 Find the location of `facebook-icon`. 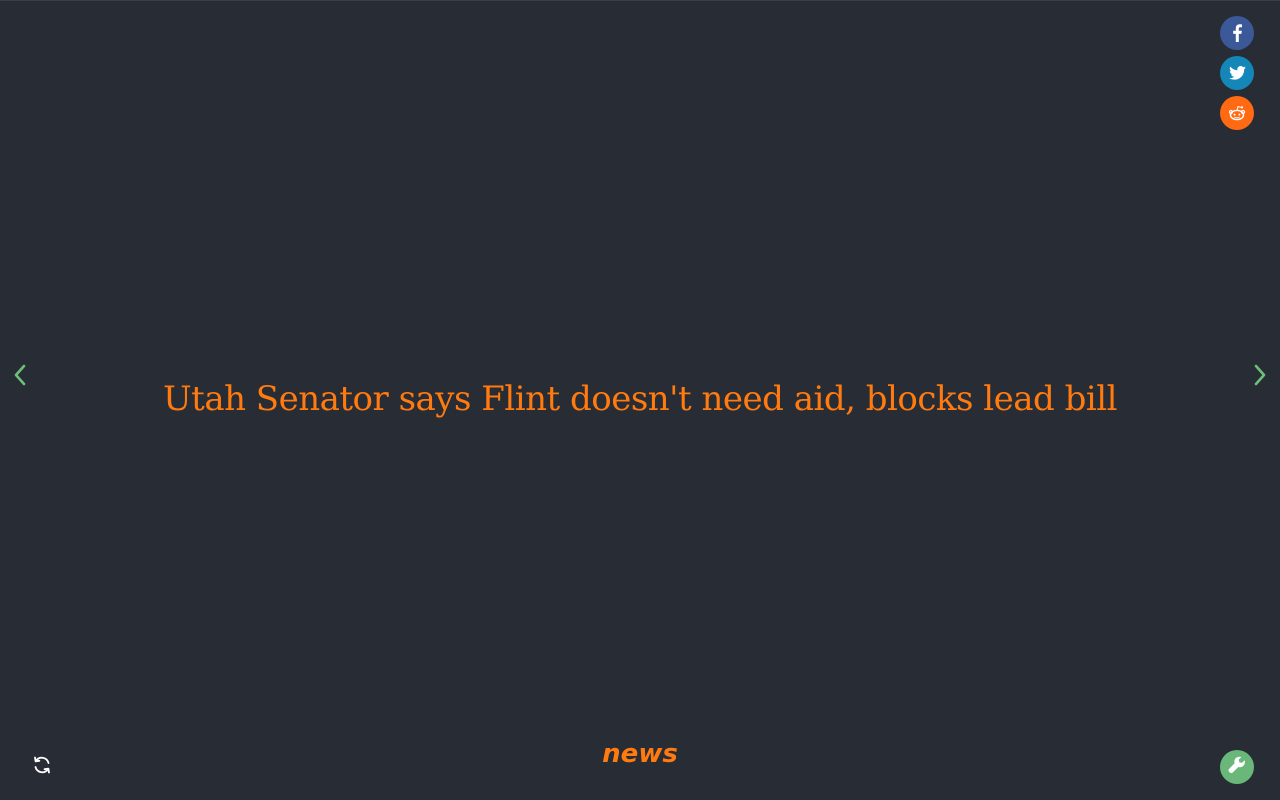

facebook-icon is located at coordinates (1237, 33).